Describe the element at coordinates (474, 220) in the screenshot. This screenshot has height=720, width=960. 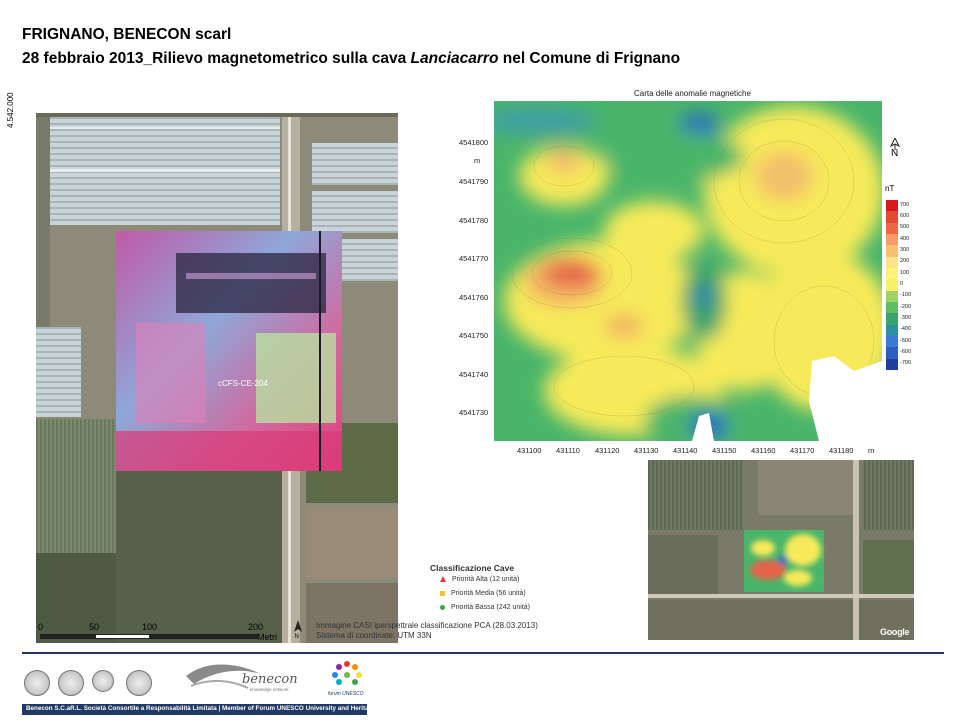
I see `y-tick: 4541780` at that location.